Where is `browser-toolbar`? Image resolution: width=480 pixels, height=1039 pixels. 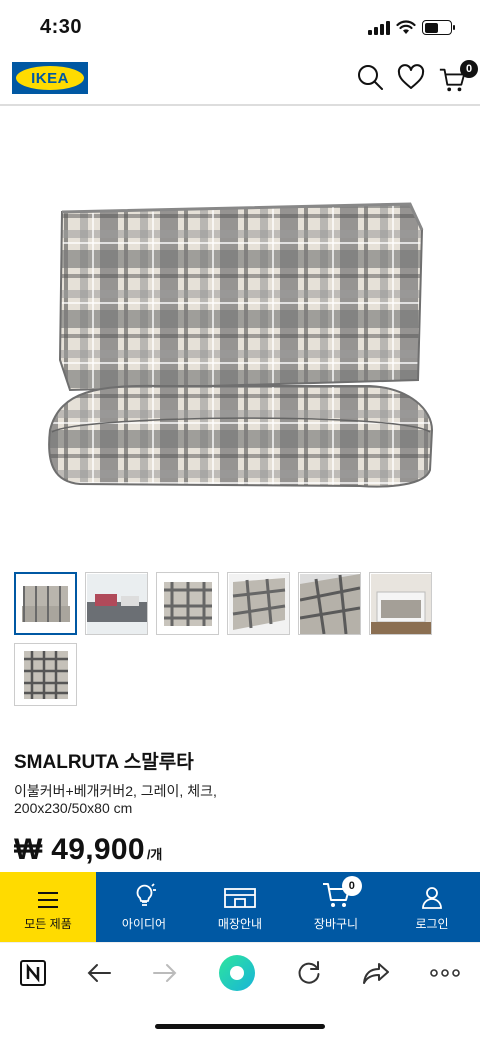
browser-toolbar is located at coordinates (240, 972).